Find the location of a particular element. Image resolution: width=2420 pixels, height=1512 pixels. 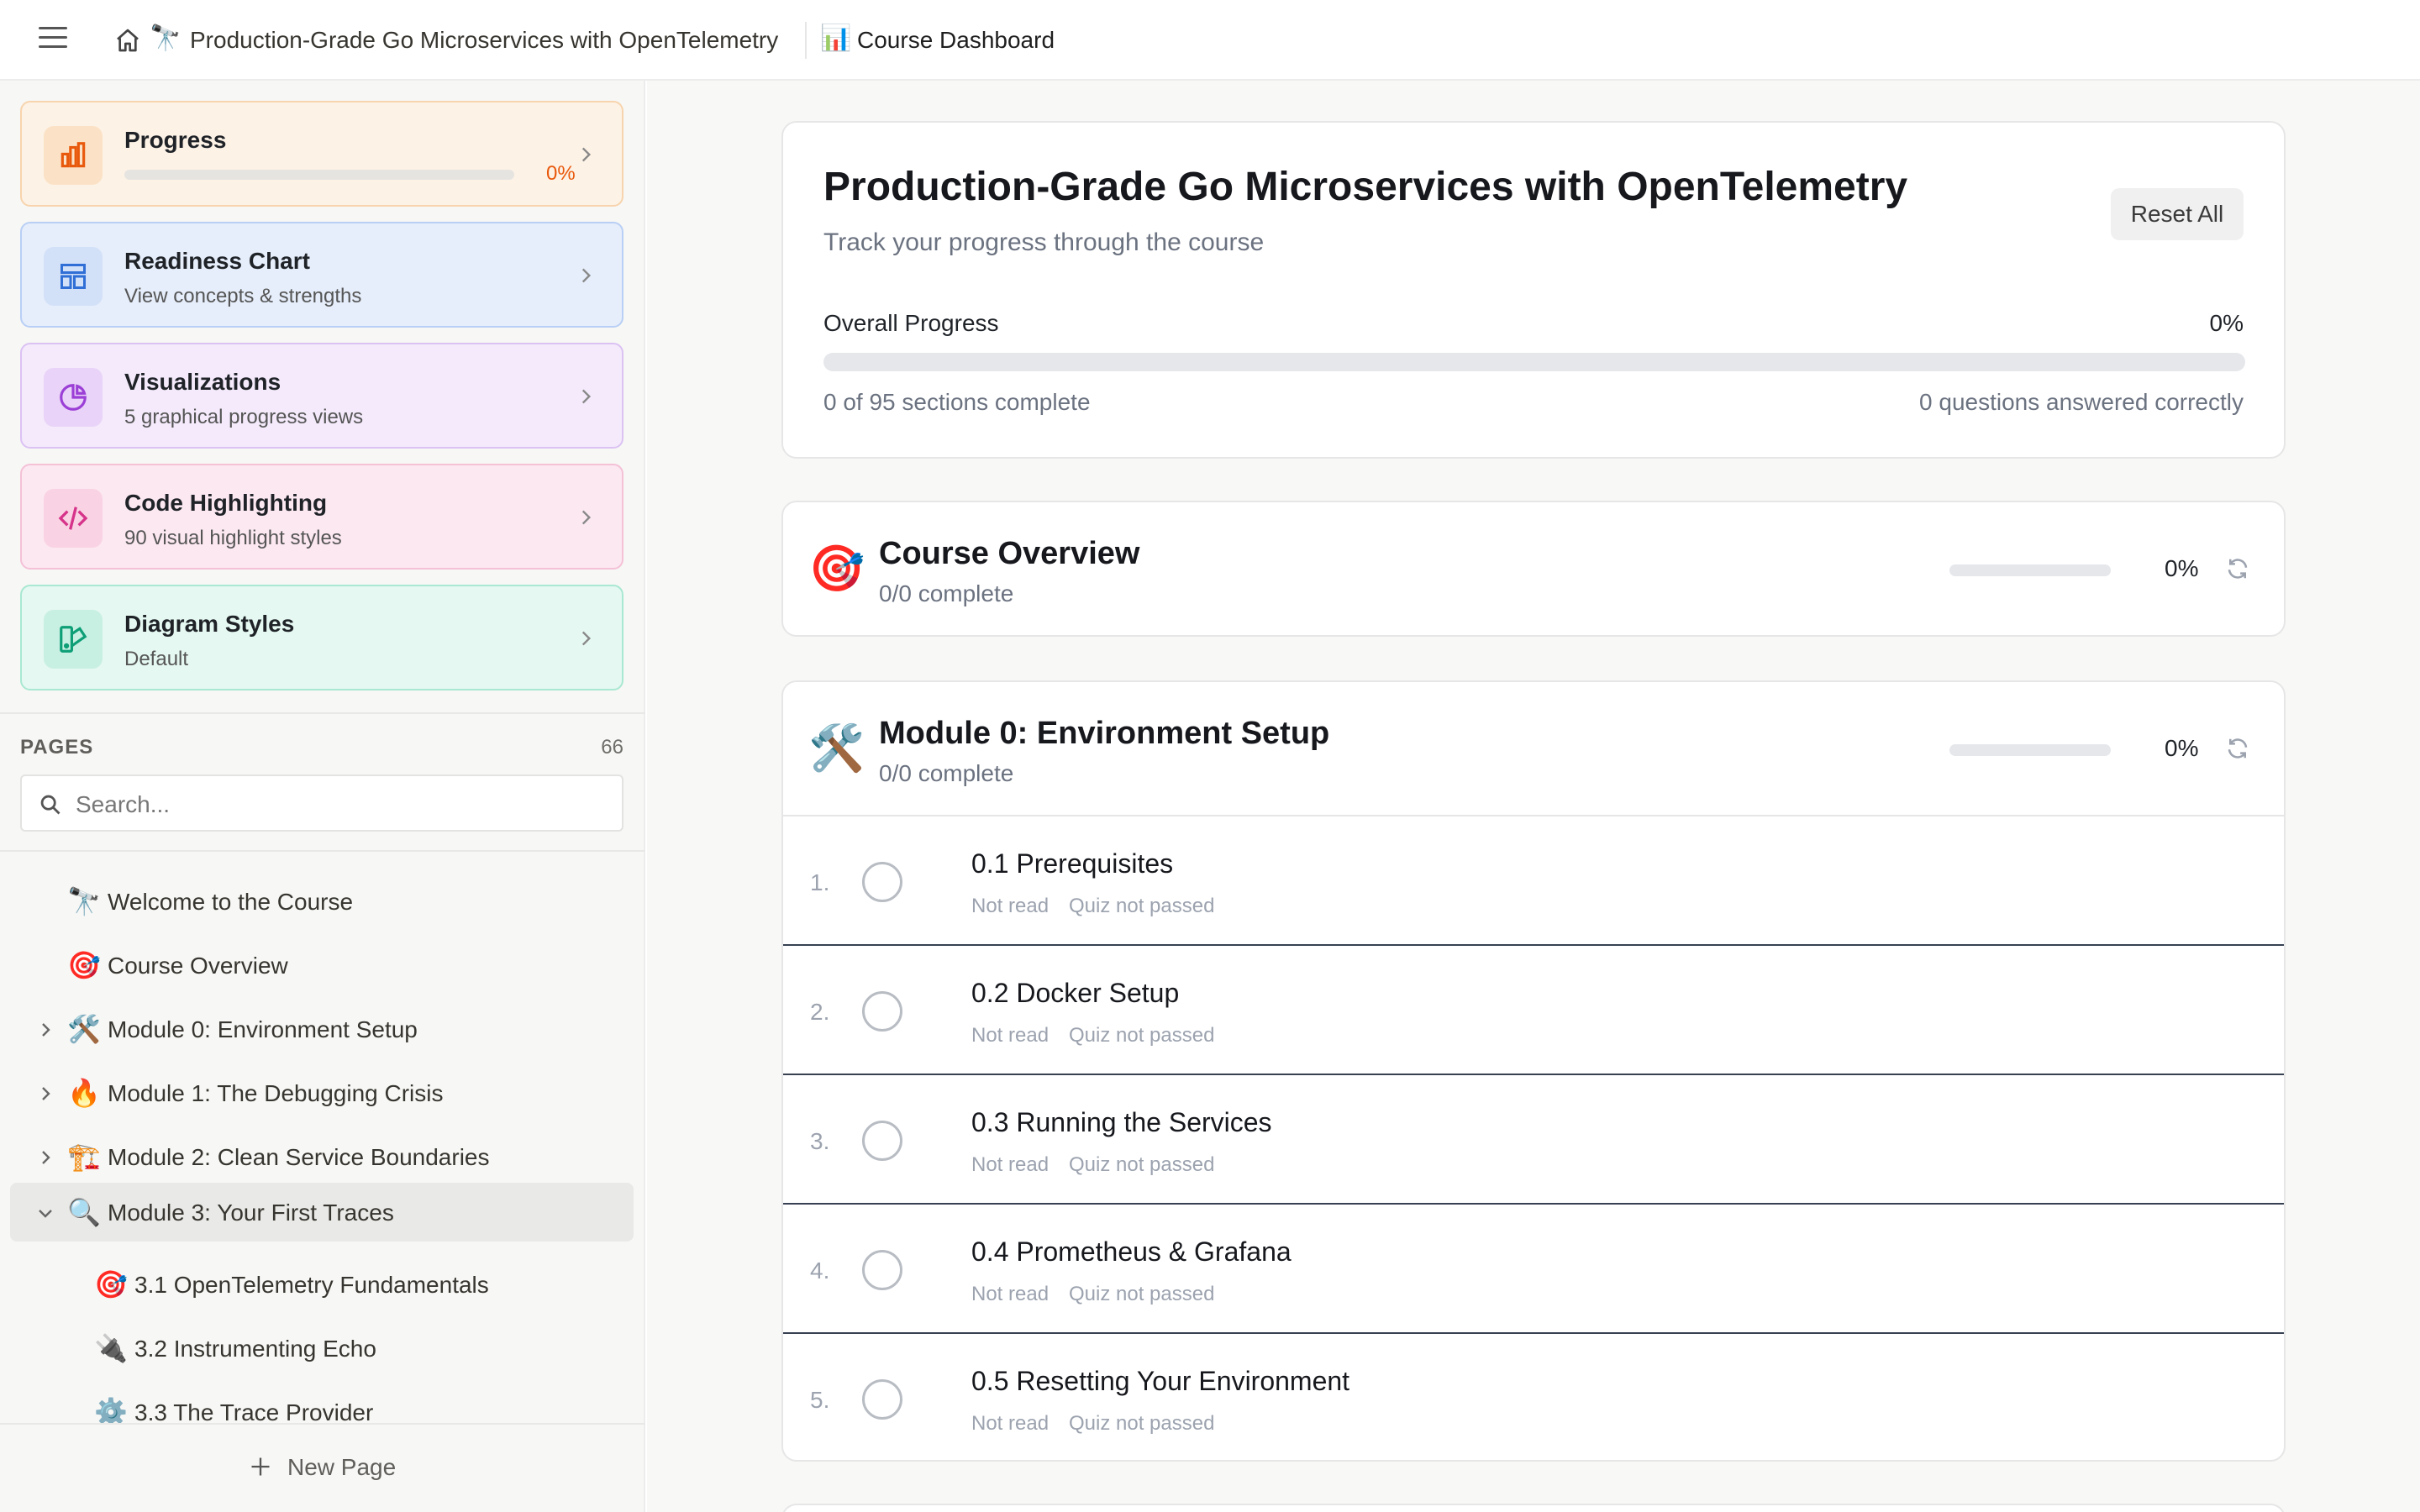

pages-section-label: PAGES is located at coordinates (57, 747).